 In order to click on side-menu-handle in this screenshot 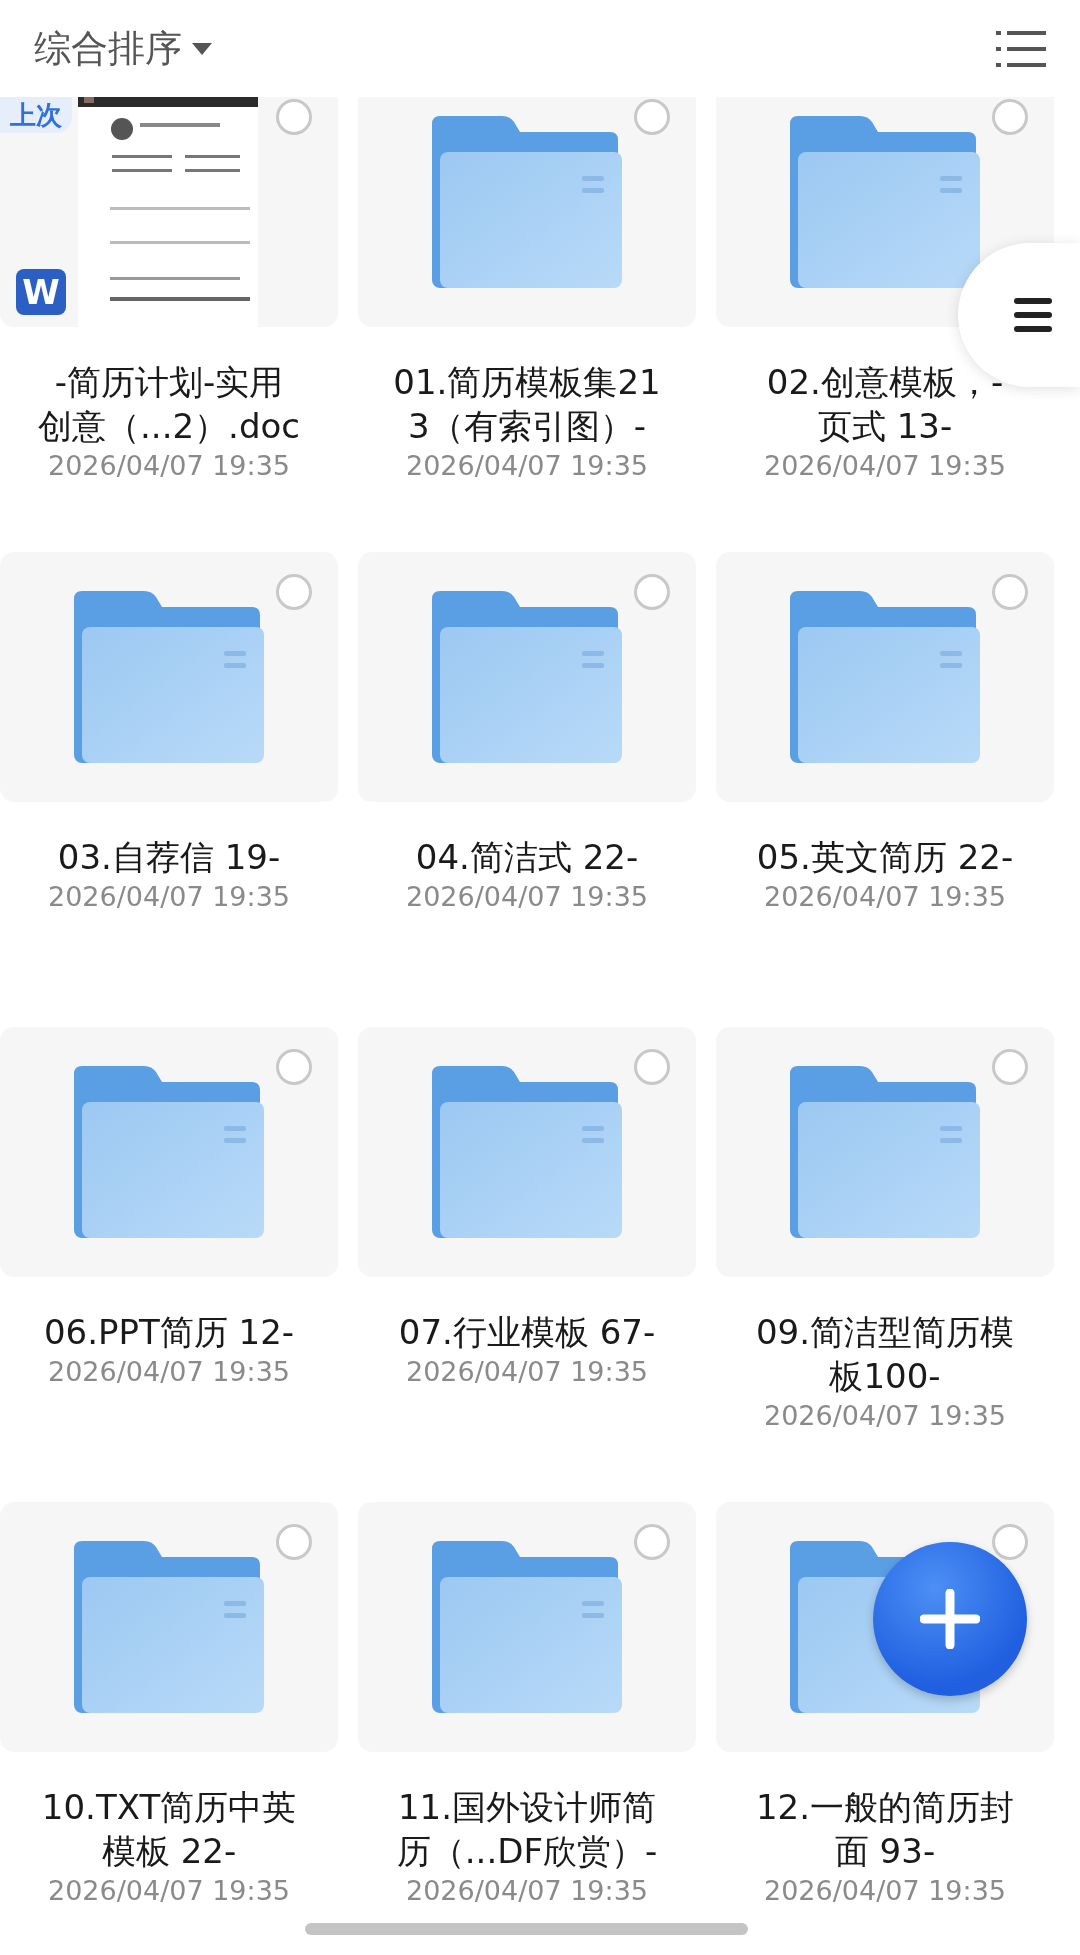, I will do `click(1019, 315)`.